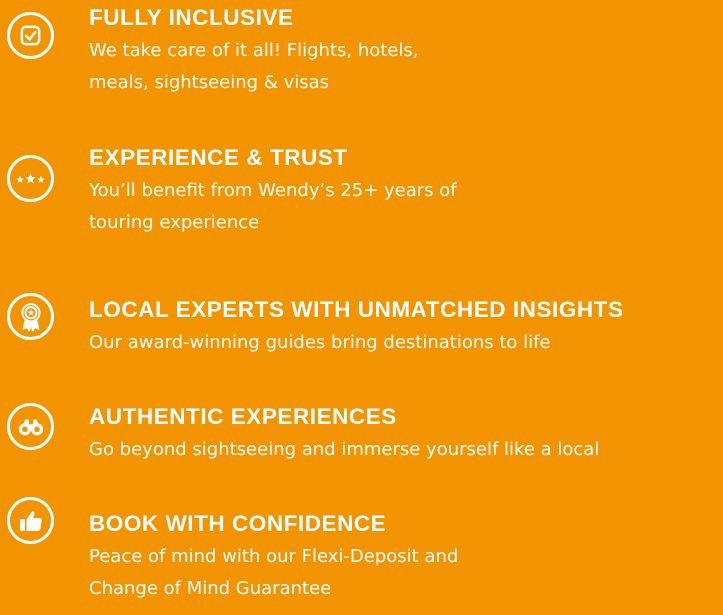 The width and height of the screenshot is (723, 615). Describe the element at coordinates (191, 17) in the screenshot. I see `feature-title: FULLY INCLUSIVE` at that location.